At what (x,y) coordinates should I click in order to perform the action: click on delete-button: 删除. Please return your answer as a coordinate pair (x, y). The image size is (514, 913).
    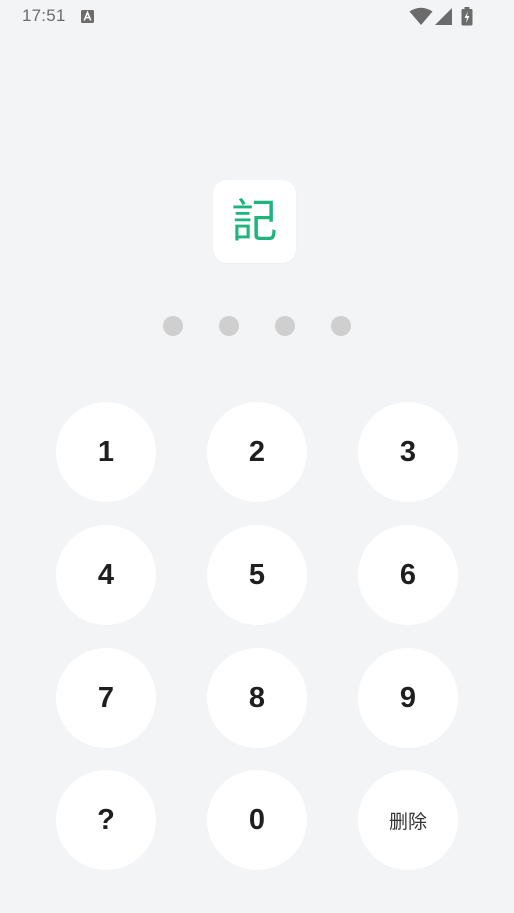
    Looking at the image, I should click on (408, 820).